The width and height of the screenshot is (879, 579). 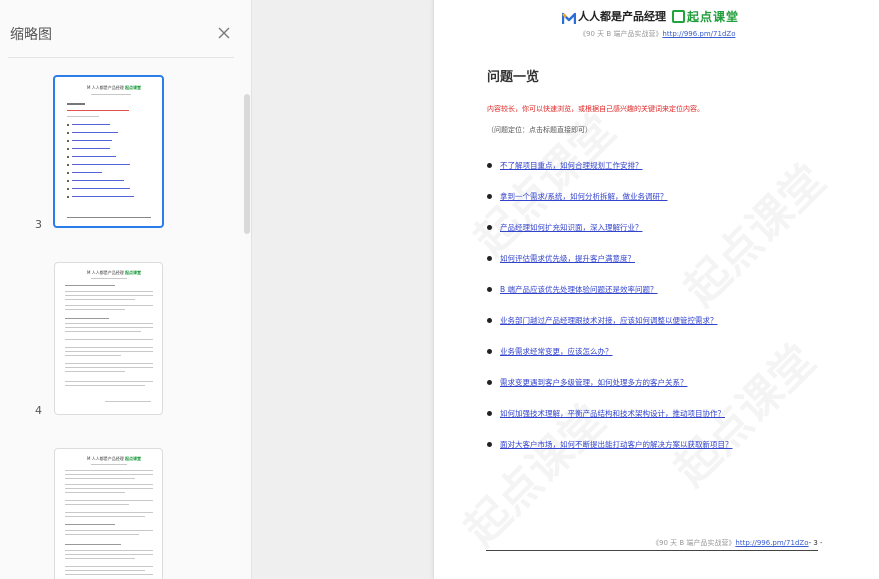 What do you see at coordinates (677, 454) in the screenshot?
I see `list-item: 面对大客户市场，如何不断提出能打动客户的解决方案以获取新项目？` at bounding box center [677, 454].